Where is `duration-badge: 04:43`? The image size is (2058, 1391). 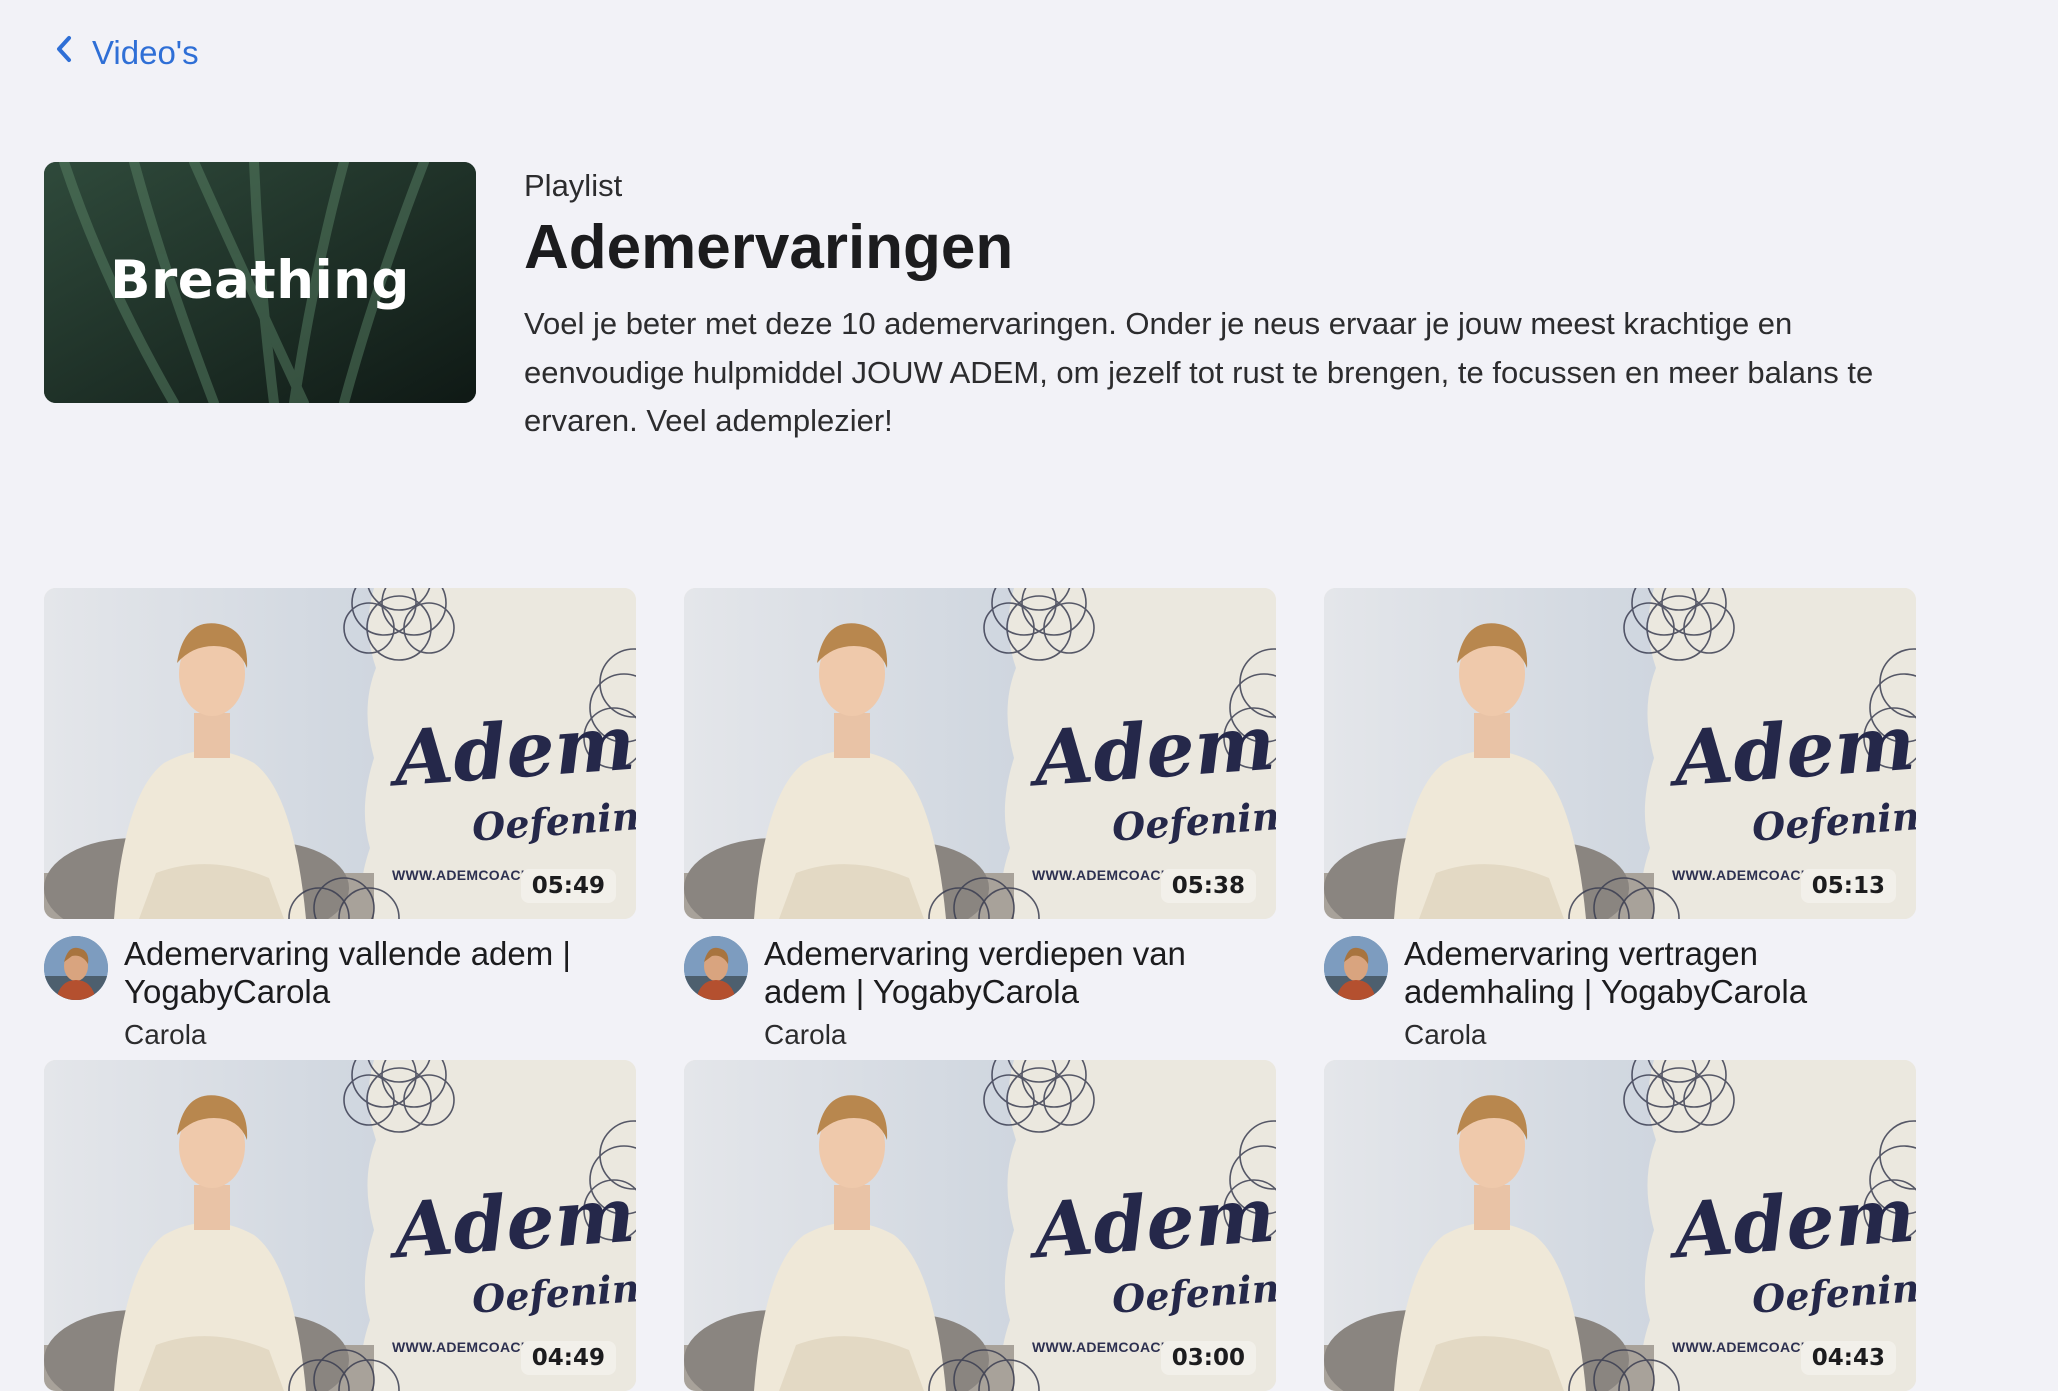 duration-badge: 04:43 is located at coordinates (1848, 1358).